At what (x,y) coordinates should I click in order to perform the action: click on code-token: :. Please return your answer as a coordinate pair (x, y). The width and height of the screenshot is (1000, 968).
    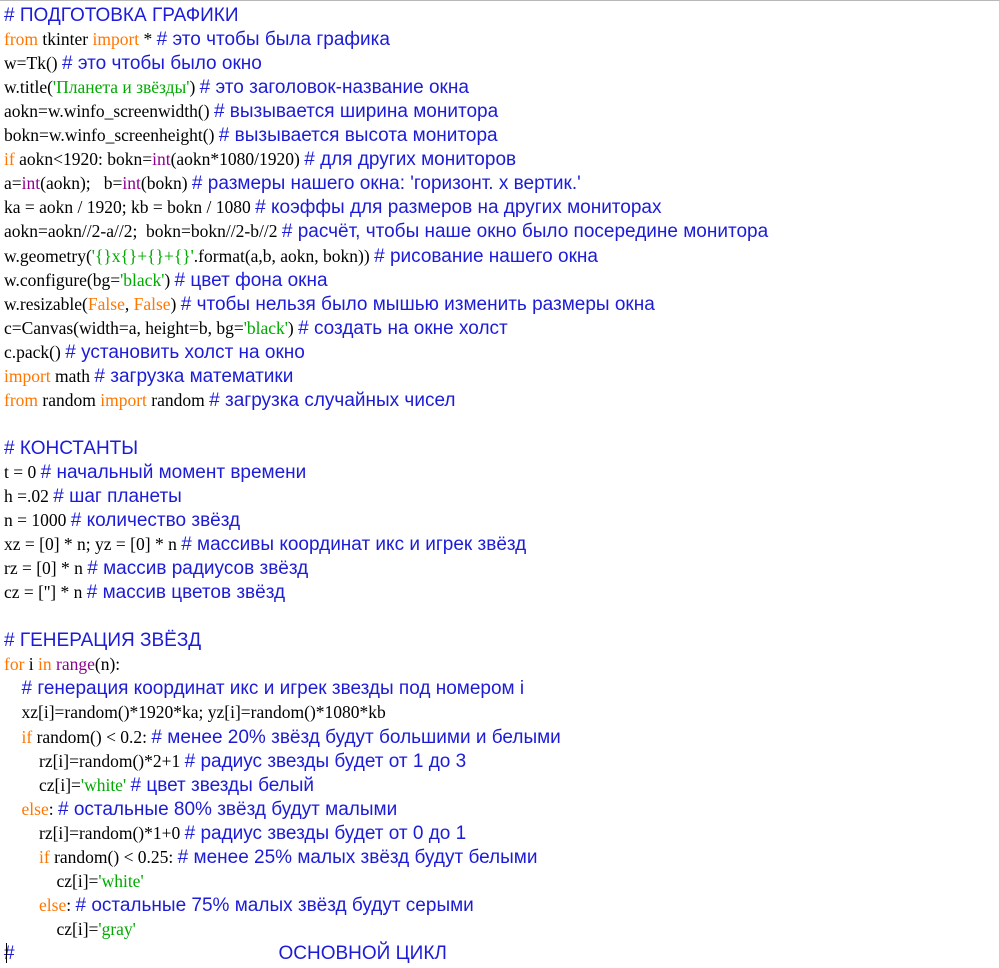
    Looking at the image, I should click on (53, 808).